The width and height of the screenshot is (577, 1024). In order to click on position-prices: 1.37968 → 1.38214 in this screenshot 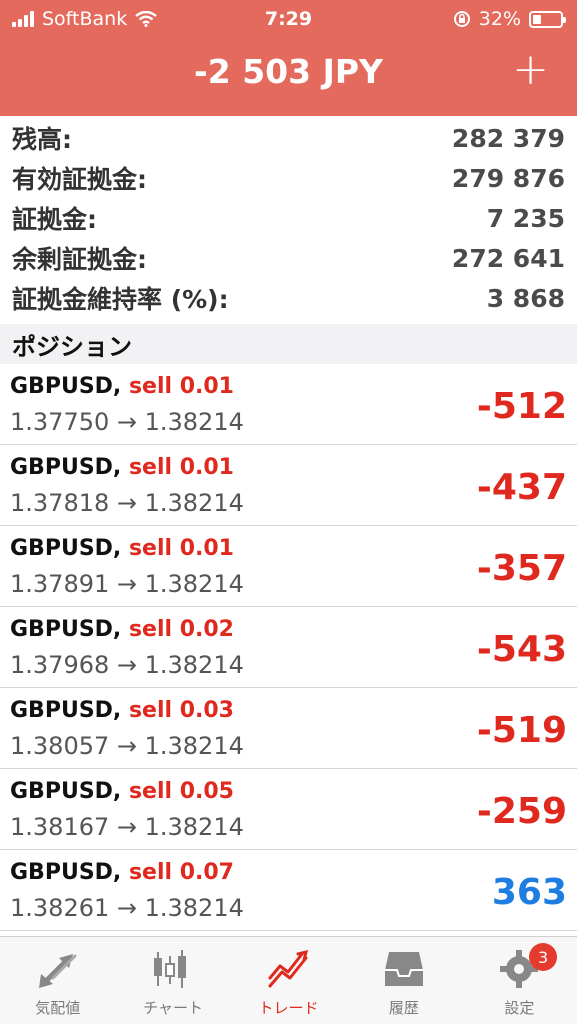, I will do `click(127, 665)`.